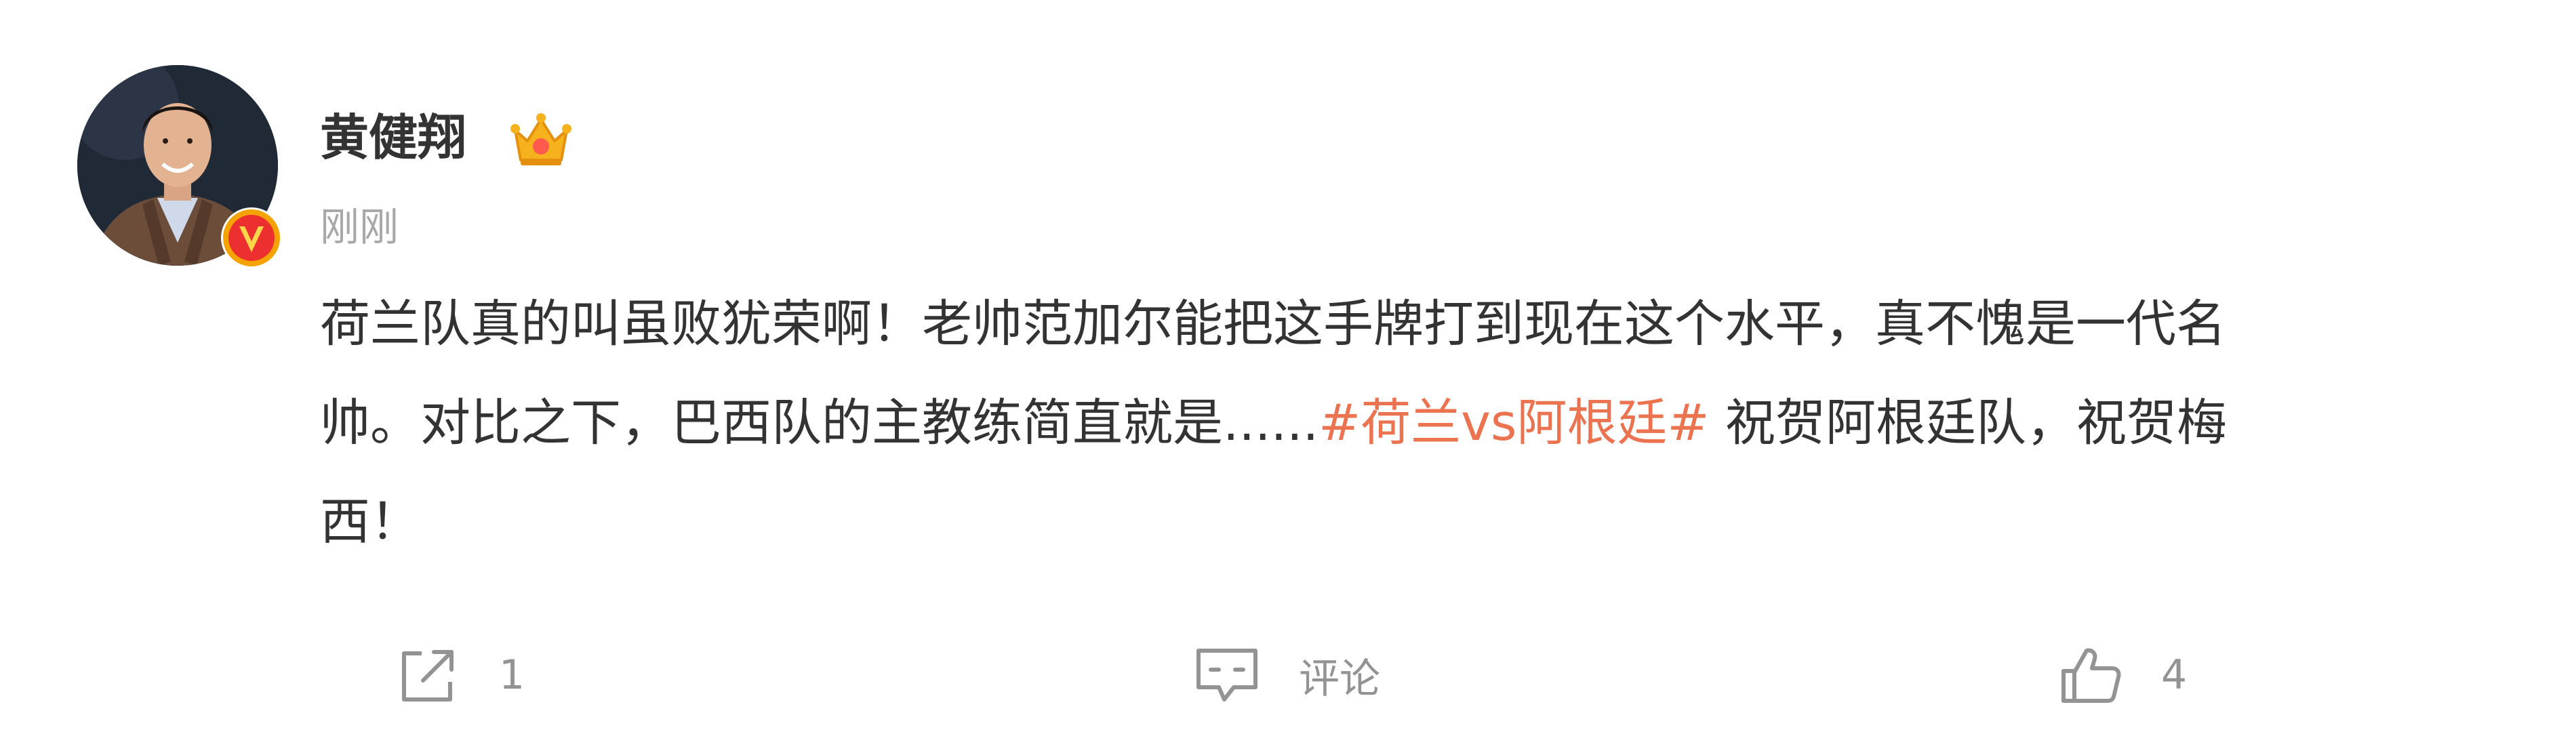 This screenshot has width=2576, height=732. Describe the element at coordinates (1286, 675) in the screenshot. I see `comment-button: 评论` at that location.